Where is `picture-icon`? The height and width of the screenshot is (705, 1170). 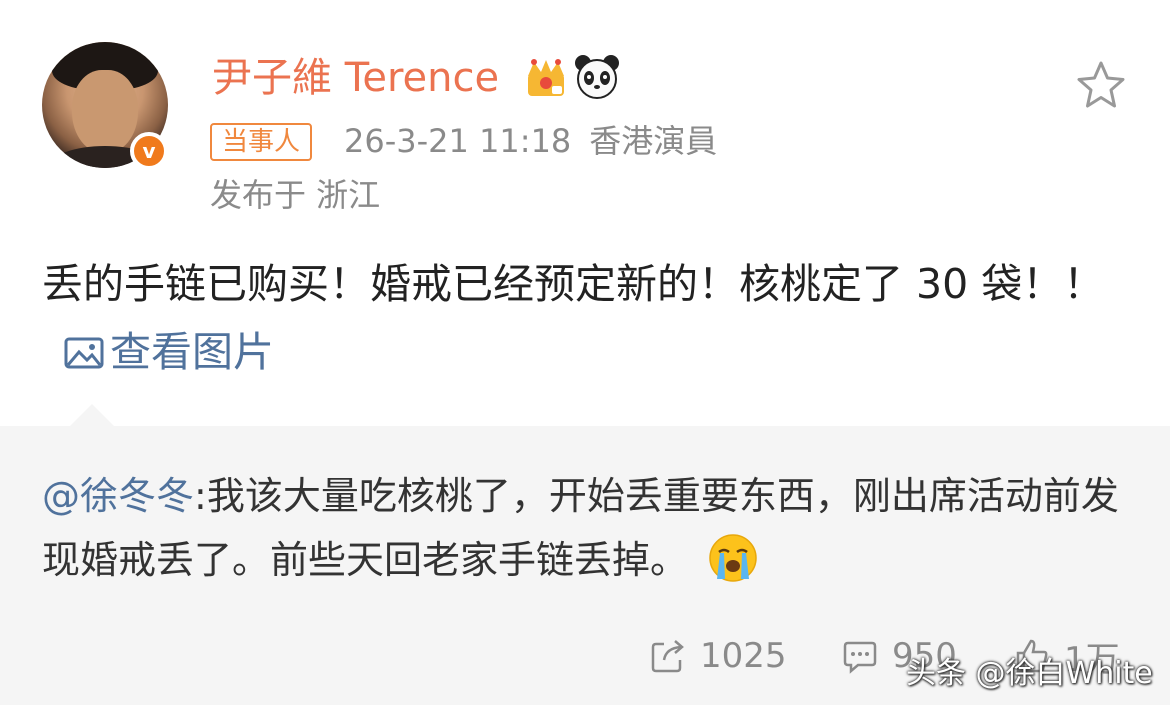
picture-icon is located at coordinates (84, 353).